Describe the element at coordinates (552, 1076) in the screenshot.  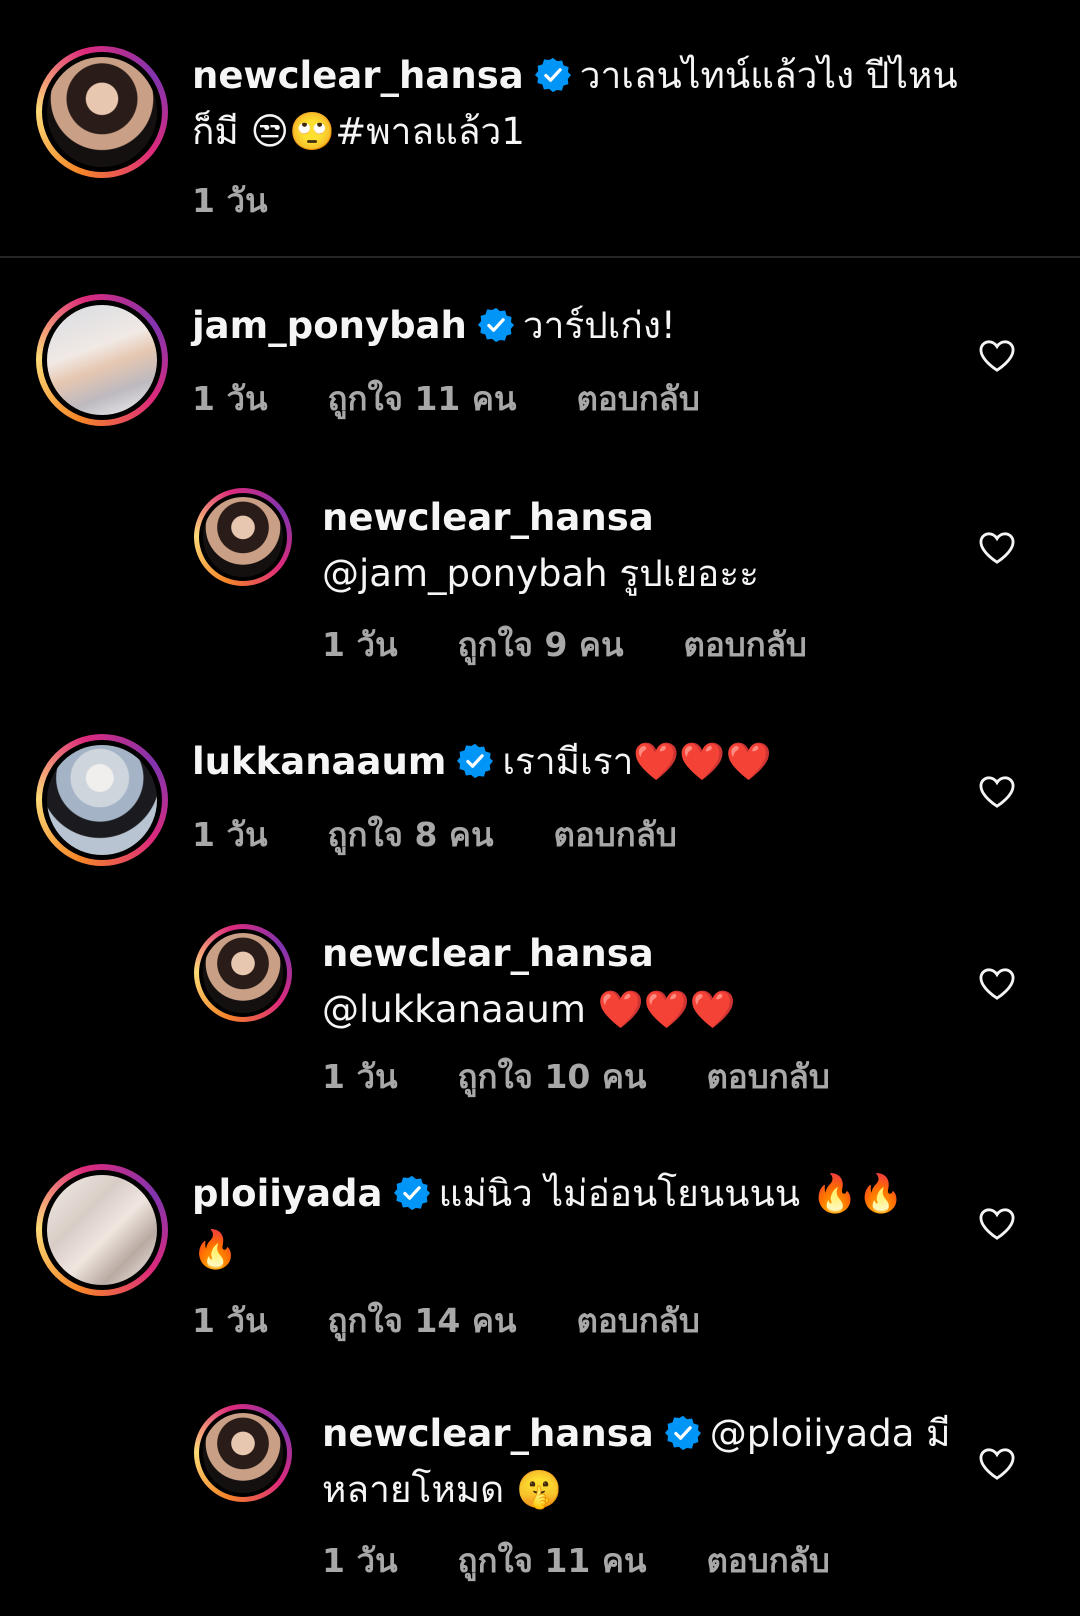
I see `reply-likes: ถูกใจ 10 คน` at that location.